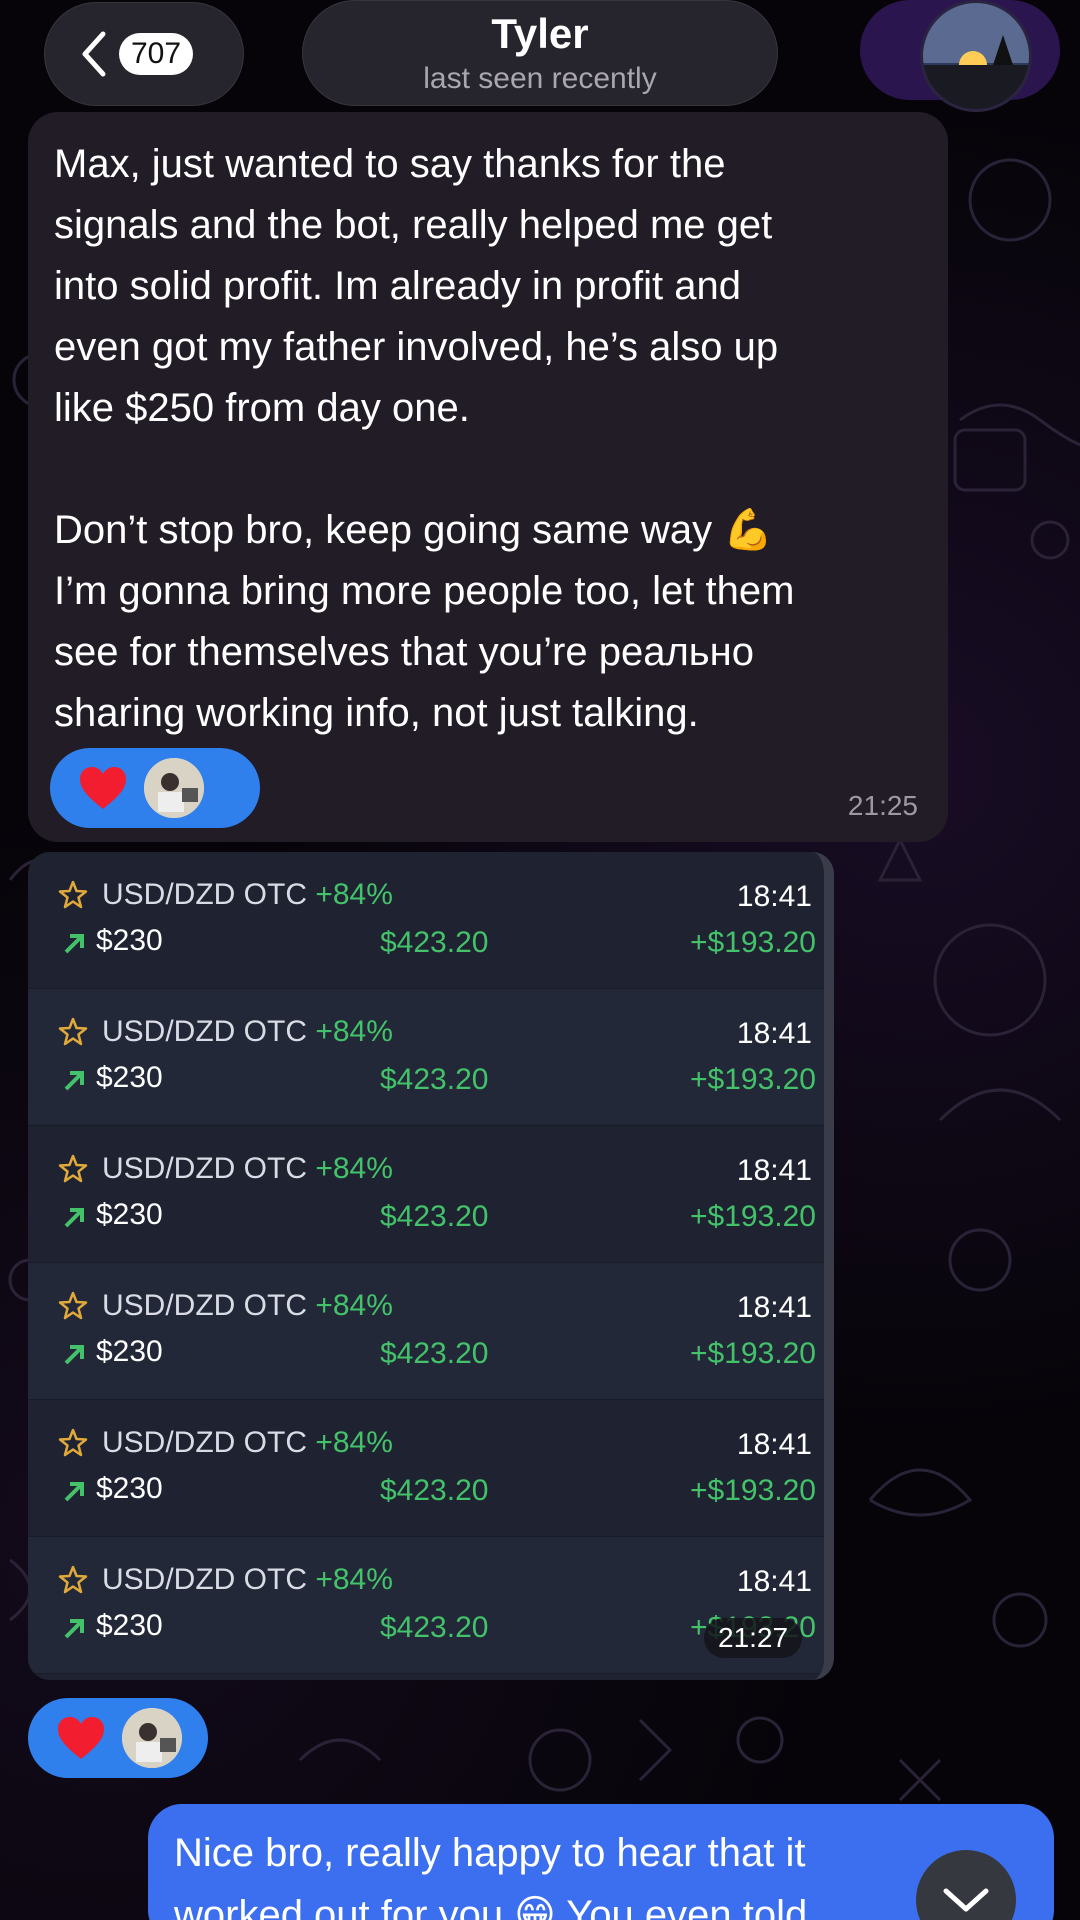 The width and height of the screenshot is (1080, 1920). I want to click on contact-avatar, so click(976, 56).